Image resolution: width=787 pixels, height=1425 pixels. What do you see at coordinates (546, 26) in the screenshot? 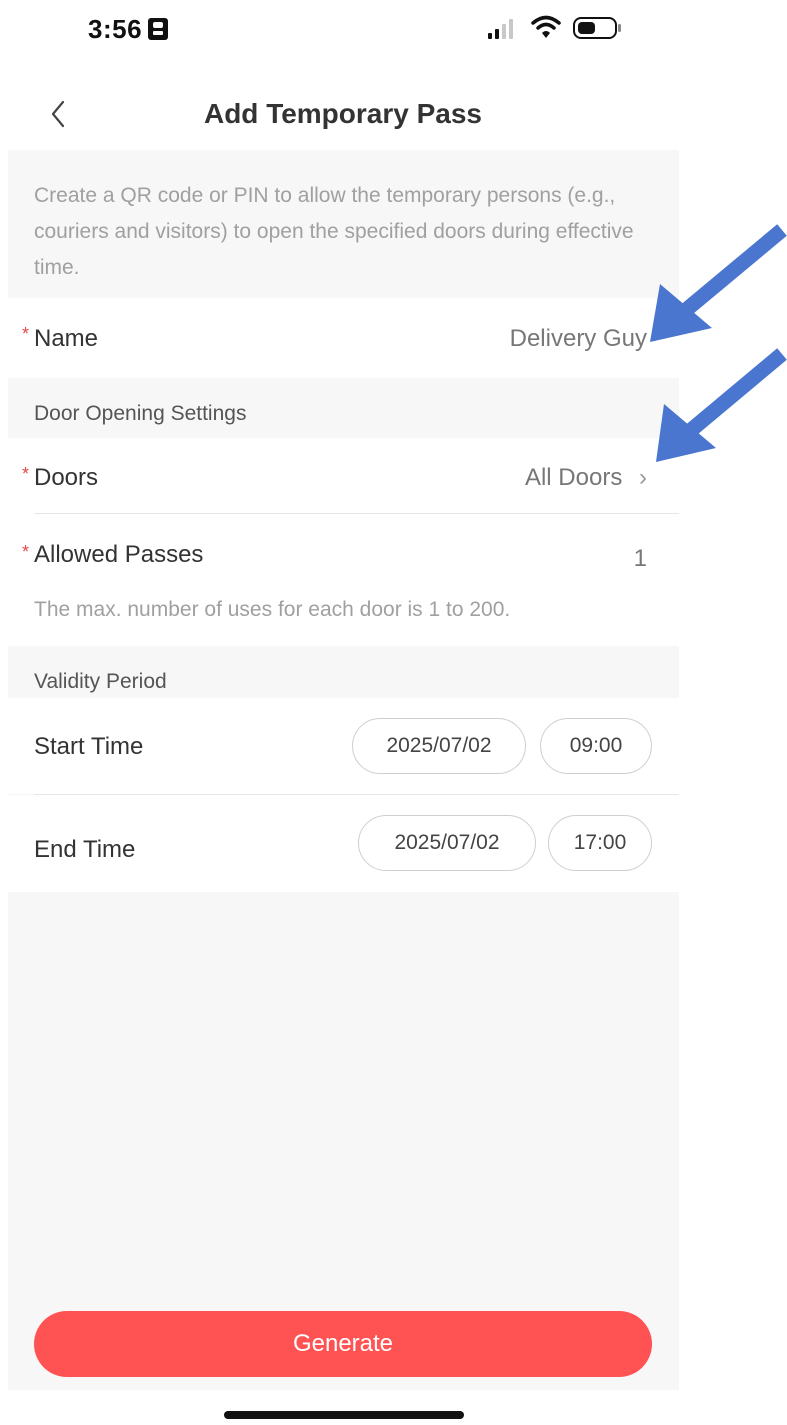
I see `wifi-icon` at bounding box center [546, 26].